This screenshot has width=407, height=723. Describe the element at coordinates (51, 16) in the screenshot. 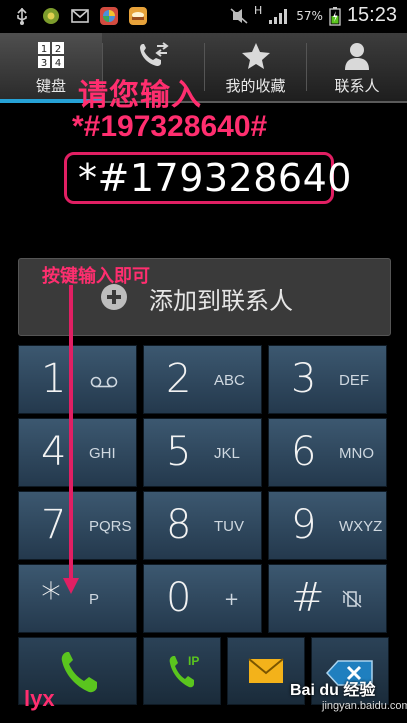

I see `app-icon` at that location.